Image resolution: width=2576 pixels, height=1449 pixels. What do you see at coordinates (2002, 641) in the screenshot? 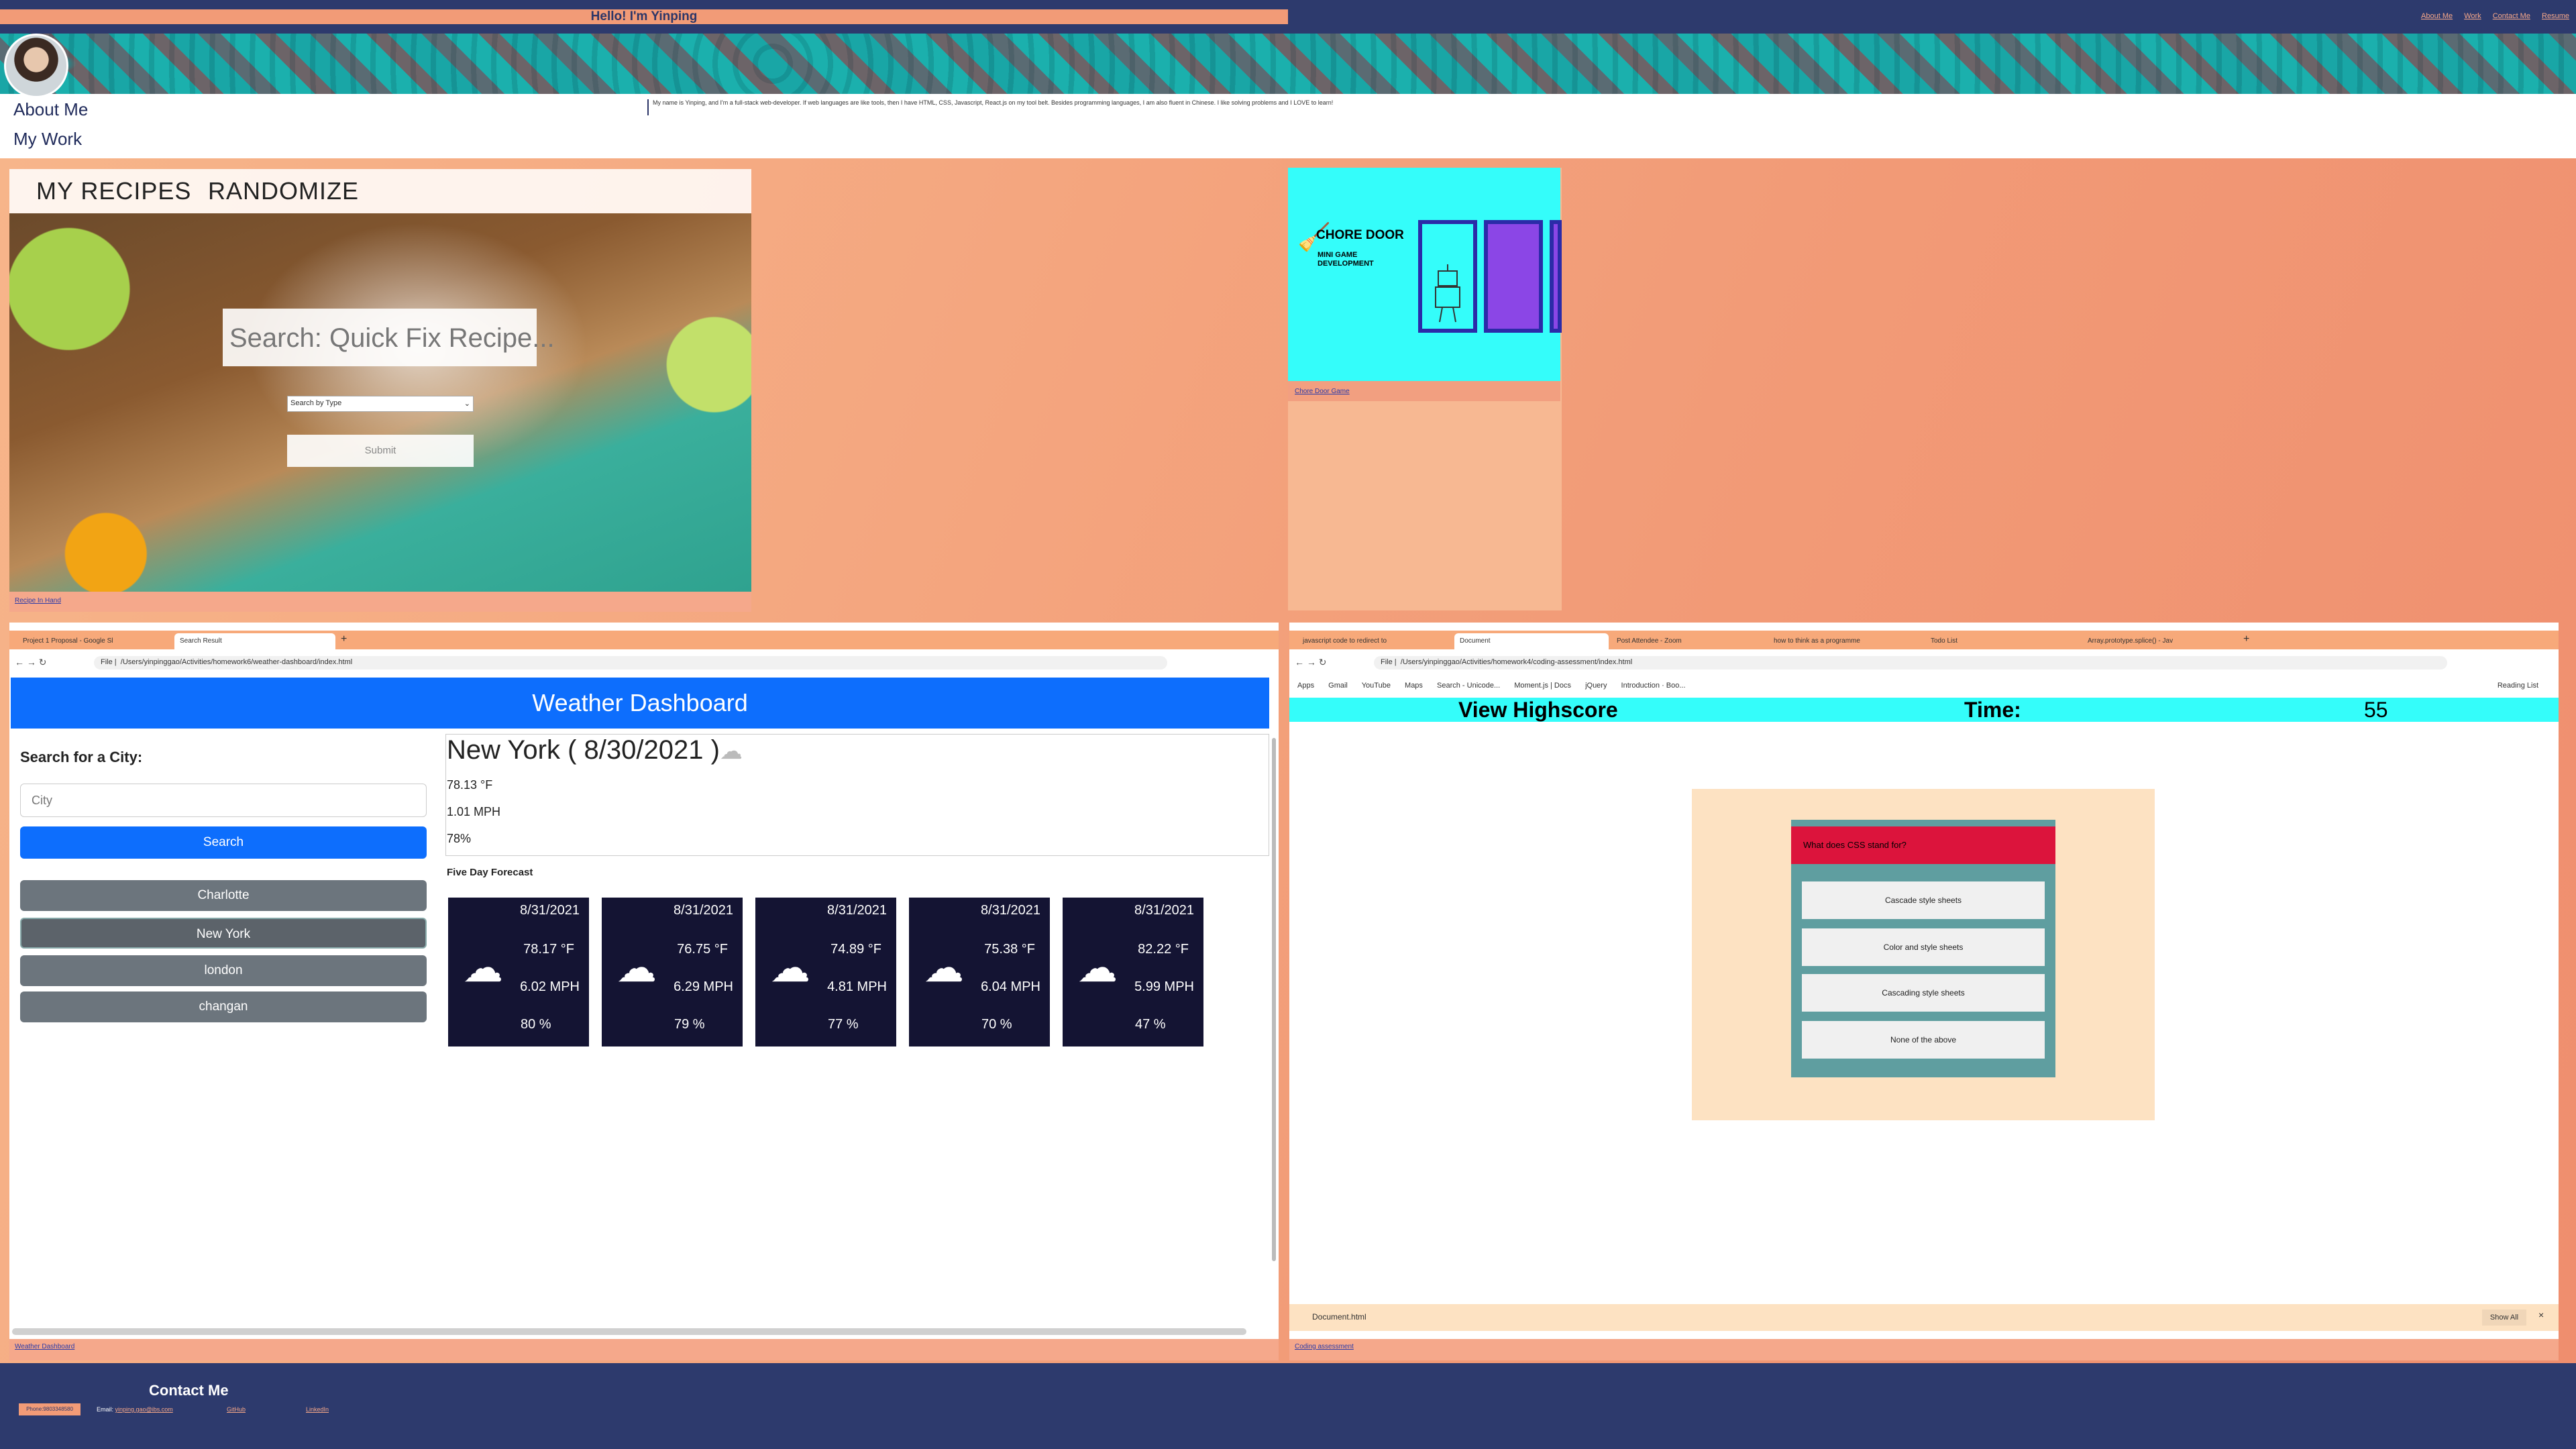
I see `browser-tab: Todo List` at bounding box center [2002, 641].